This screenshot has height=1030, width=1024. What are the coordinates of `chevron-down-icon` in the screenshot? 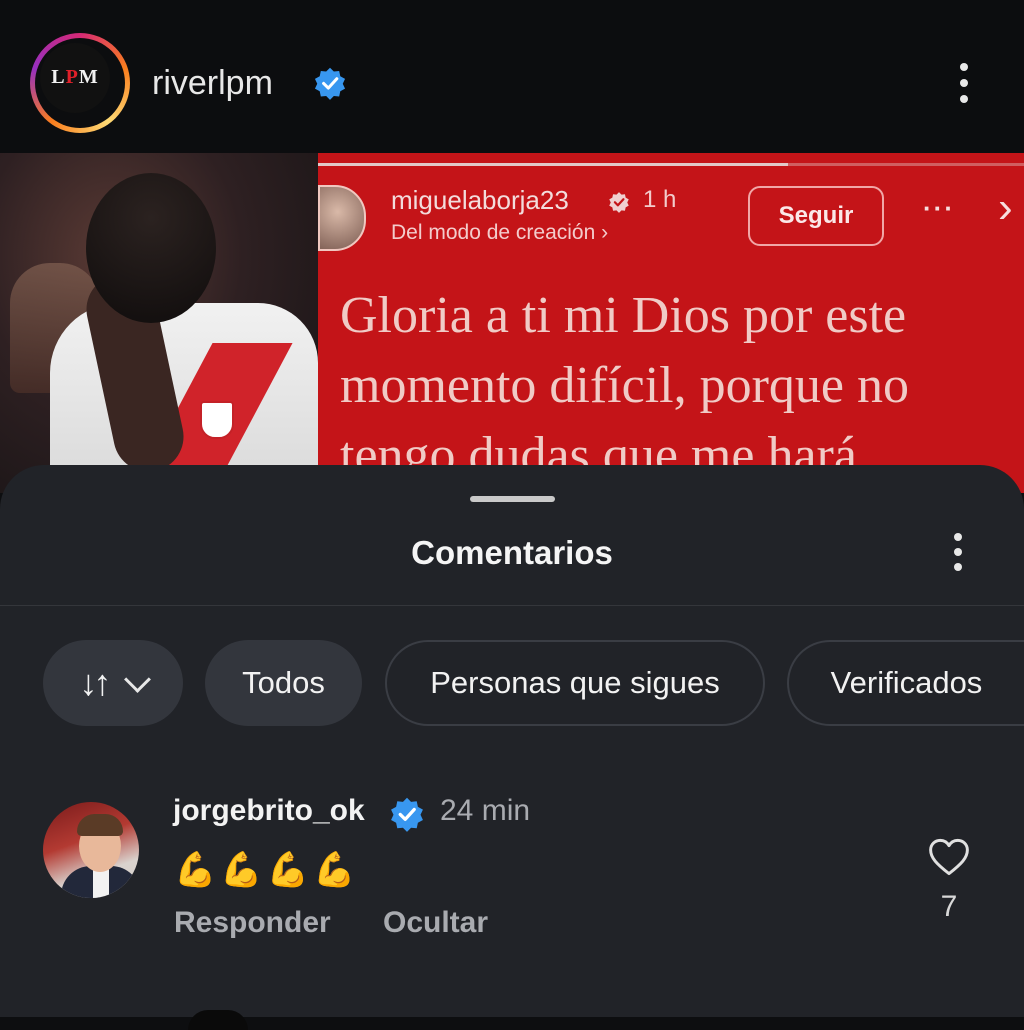 It's located at (137, 679).